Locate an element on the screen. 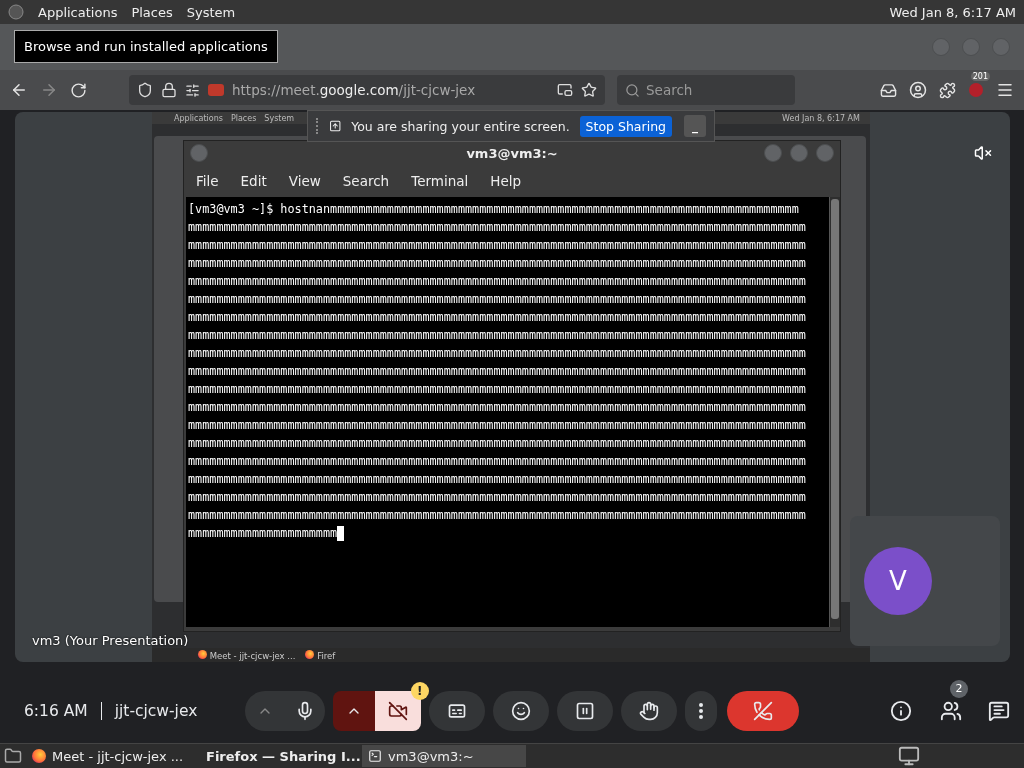  menu-item: Search is located at coordinates (366, 181).